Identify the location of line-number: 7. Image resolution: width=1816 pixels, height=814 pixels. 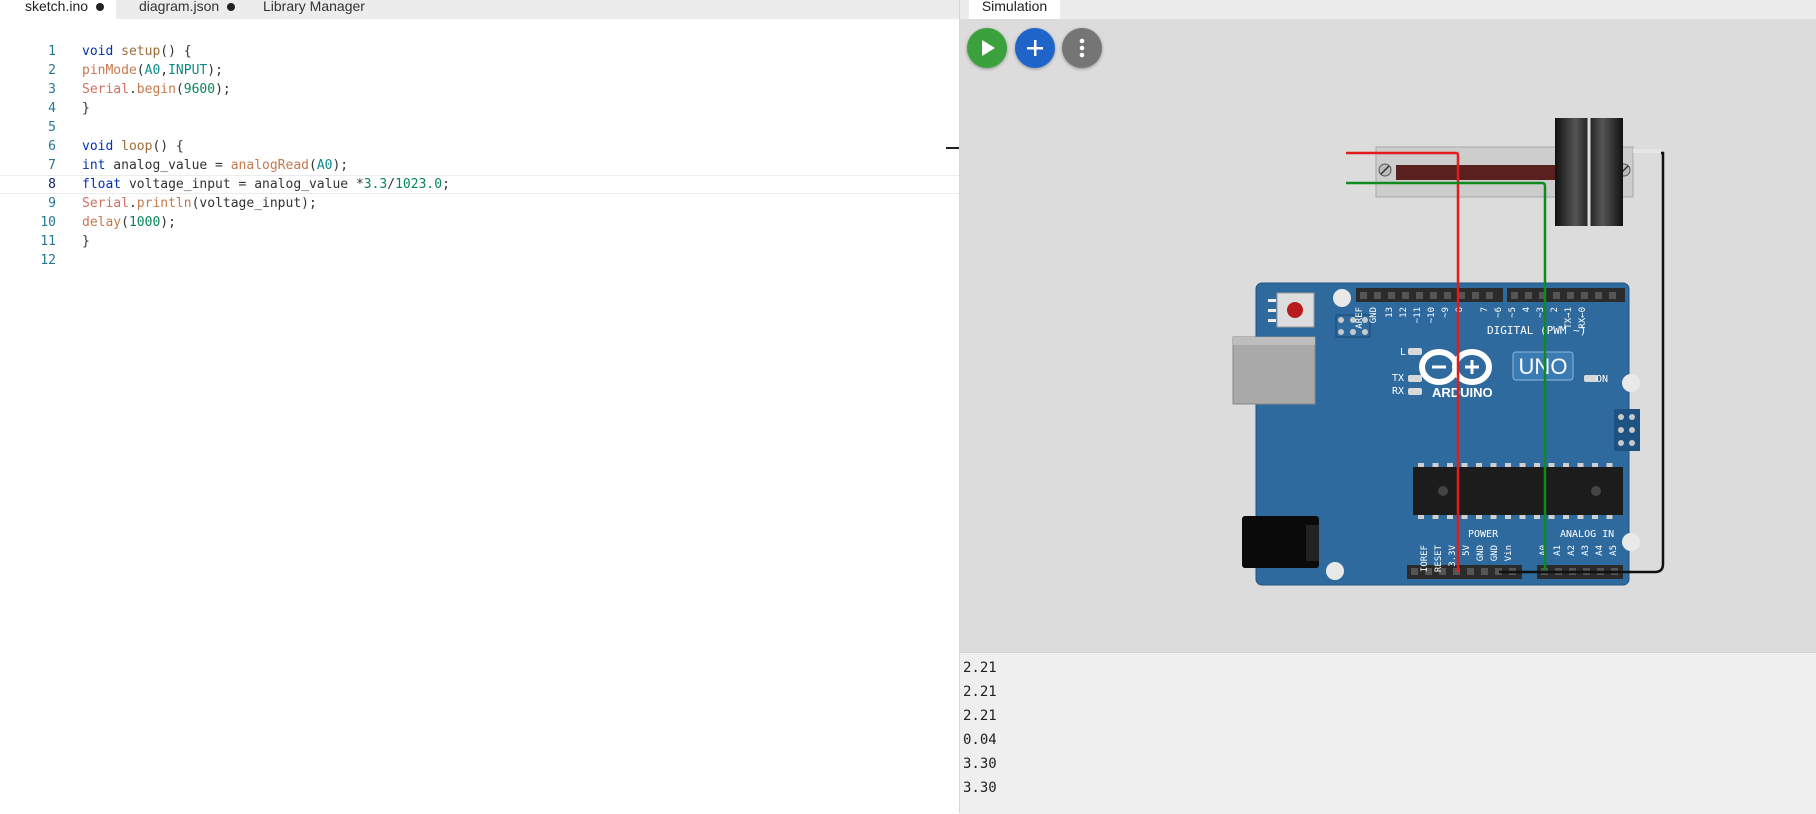
(52, 165).